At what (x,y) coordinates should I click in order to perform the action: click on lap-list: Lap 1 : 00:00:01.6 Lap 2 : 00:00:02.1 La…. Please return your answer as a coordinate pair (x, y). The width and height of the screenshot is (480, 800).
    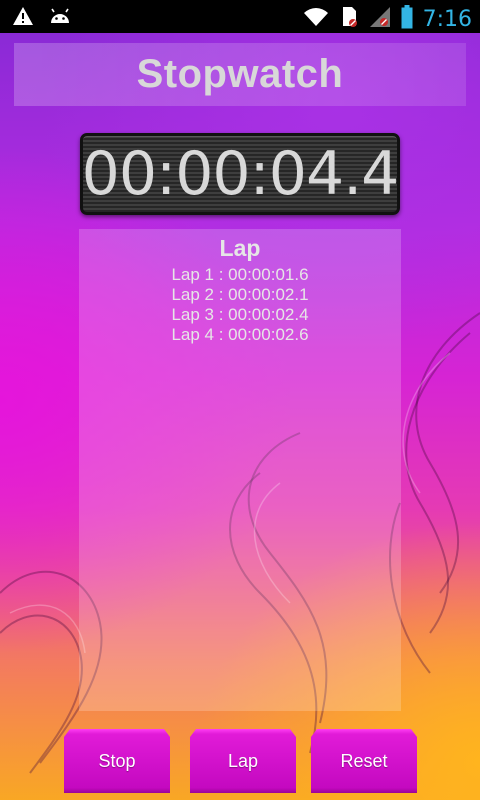
    Looking at the image, I should click on (240, 305).